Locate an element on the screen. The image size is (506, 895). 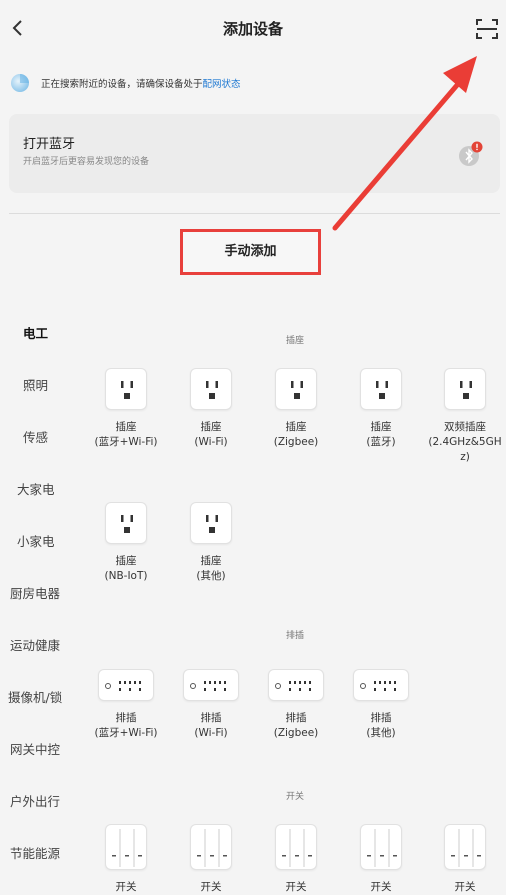
section-title-switch: 开关 is located at coordinates (294, 797).